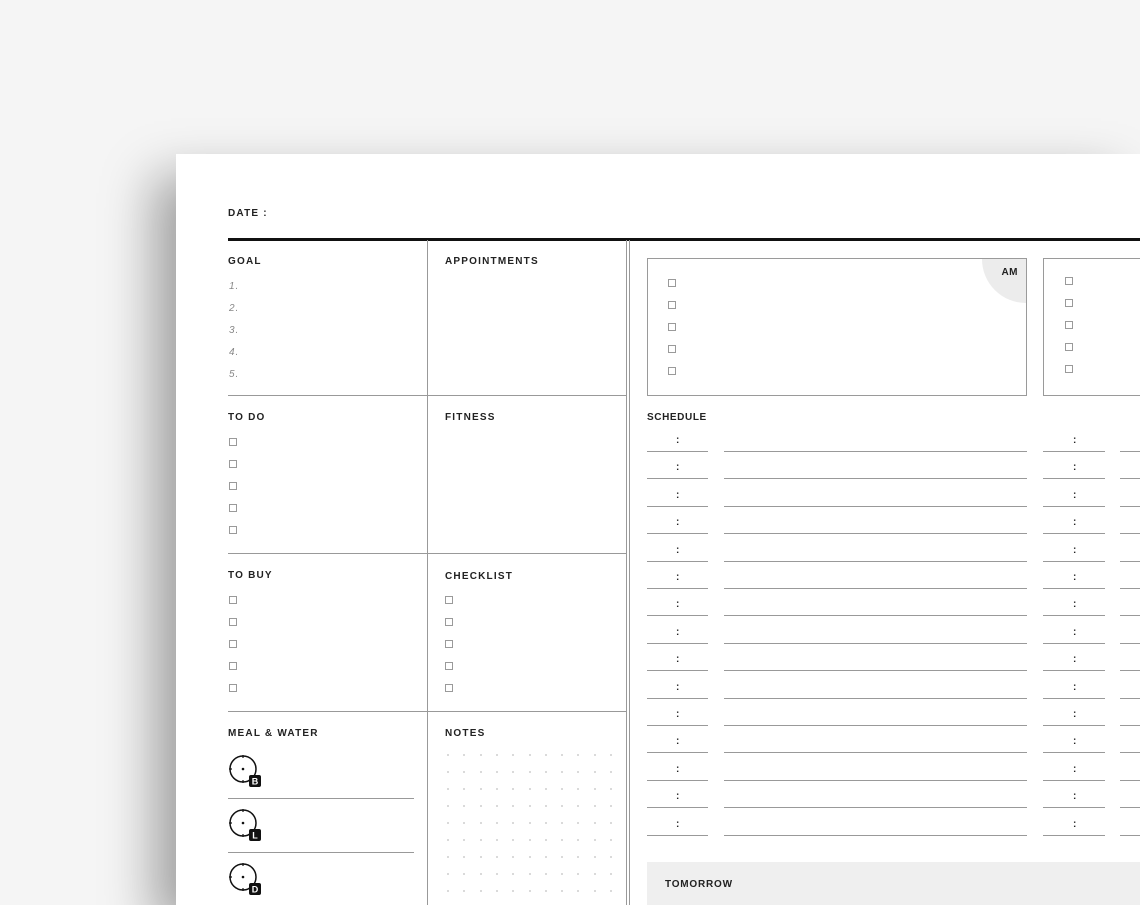 This screenshot has height=905, width=1140. Describe the element at coordinates (465, 733) in the screenshot. I see `notes-title: NOTES` at that location.